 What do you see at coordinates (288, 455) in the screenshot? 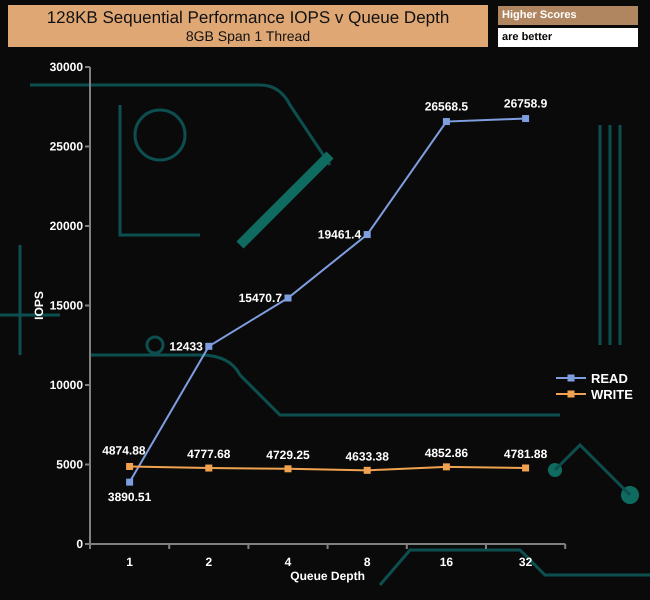
I see `data-label: 4729.25` at bounding box center [288, 455].